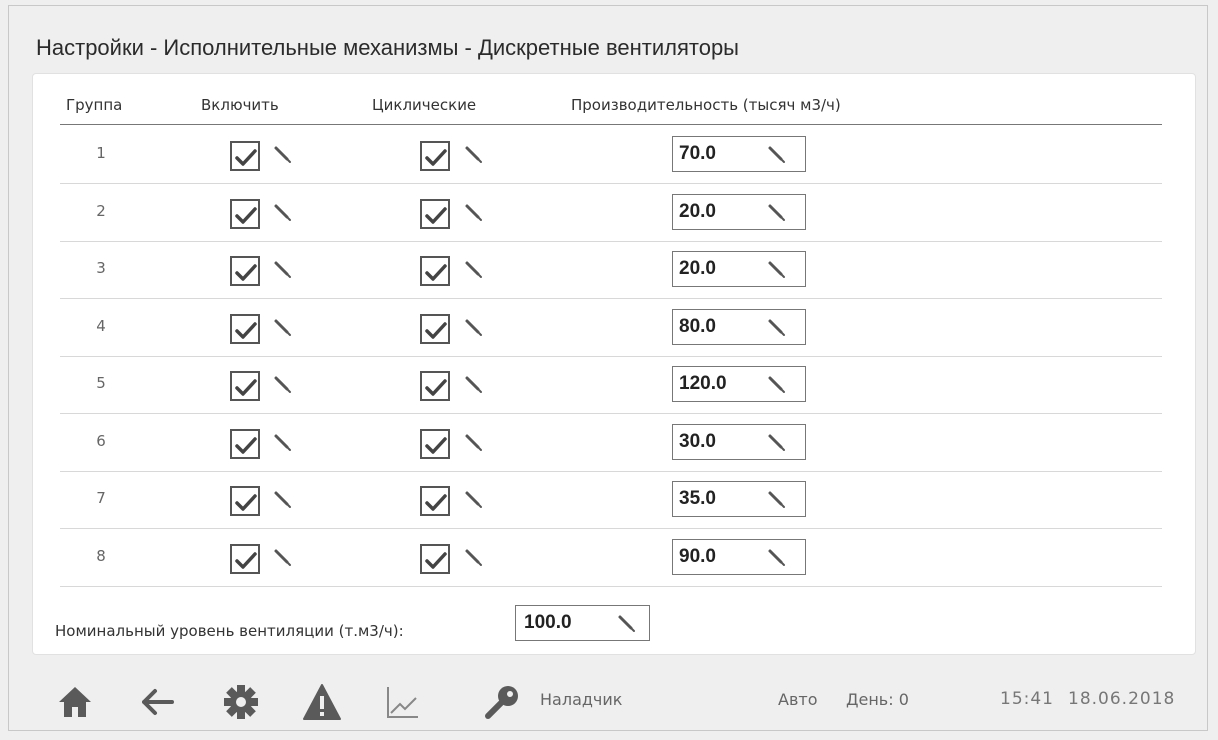  I want to click on header-divider, so click(611, 124).